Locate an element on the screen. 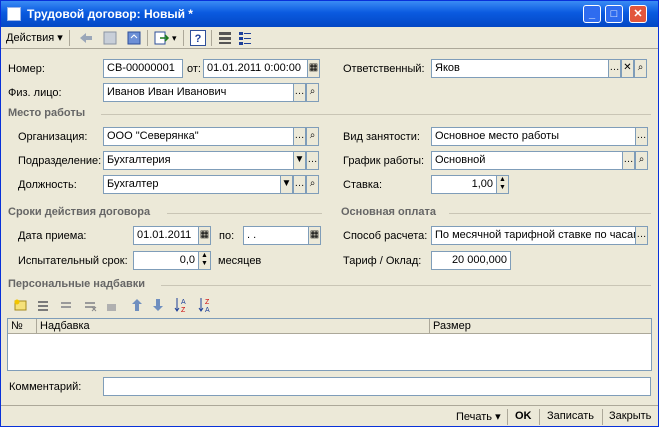 The image size is (659, 427). method-label: Способ расчета: is located at coordinates (385, 236).